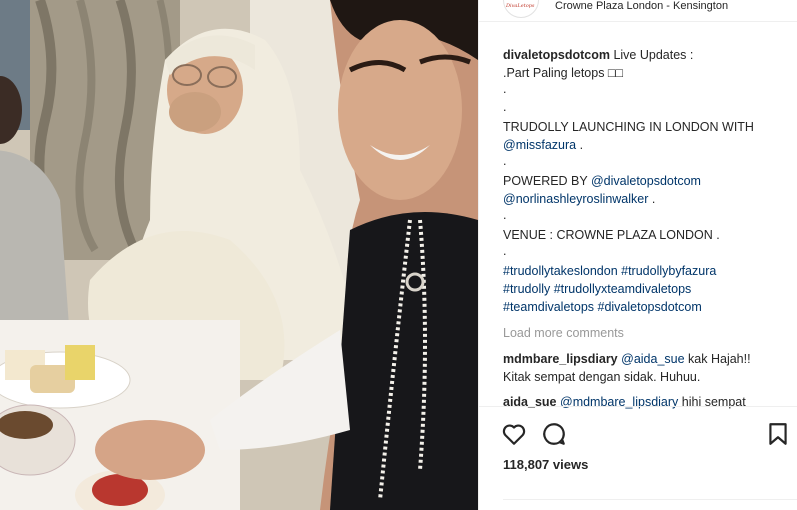  What do you see at coordinates (638, 458) in the screenshot?
I see `post-actions: 118,807 views` at bounding box center [638, 458].